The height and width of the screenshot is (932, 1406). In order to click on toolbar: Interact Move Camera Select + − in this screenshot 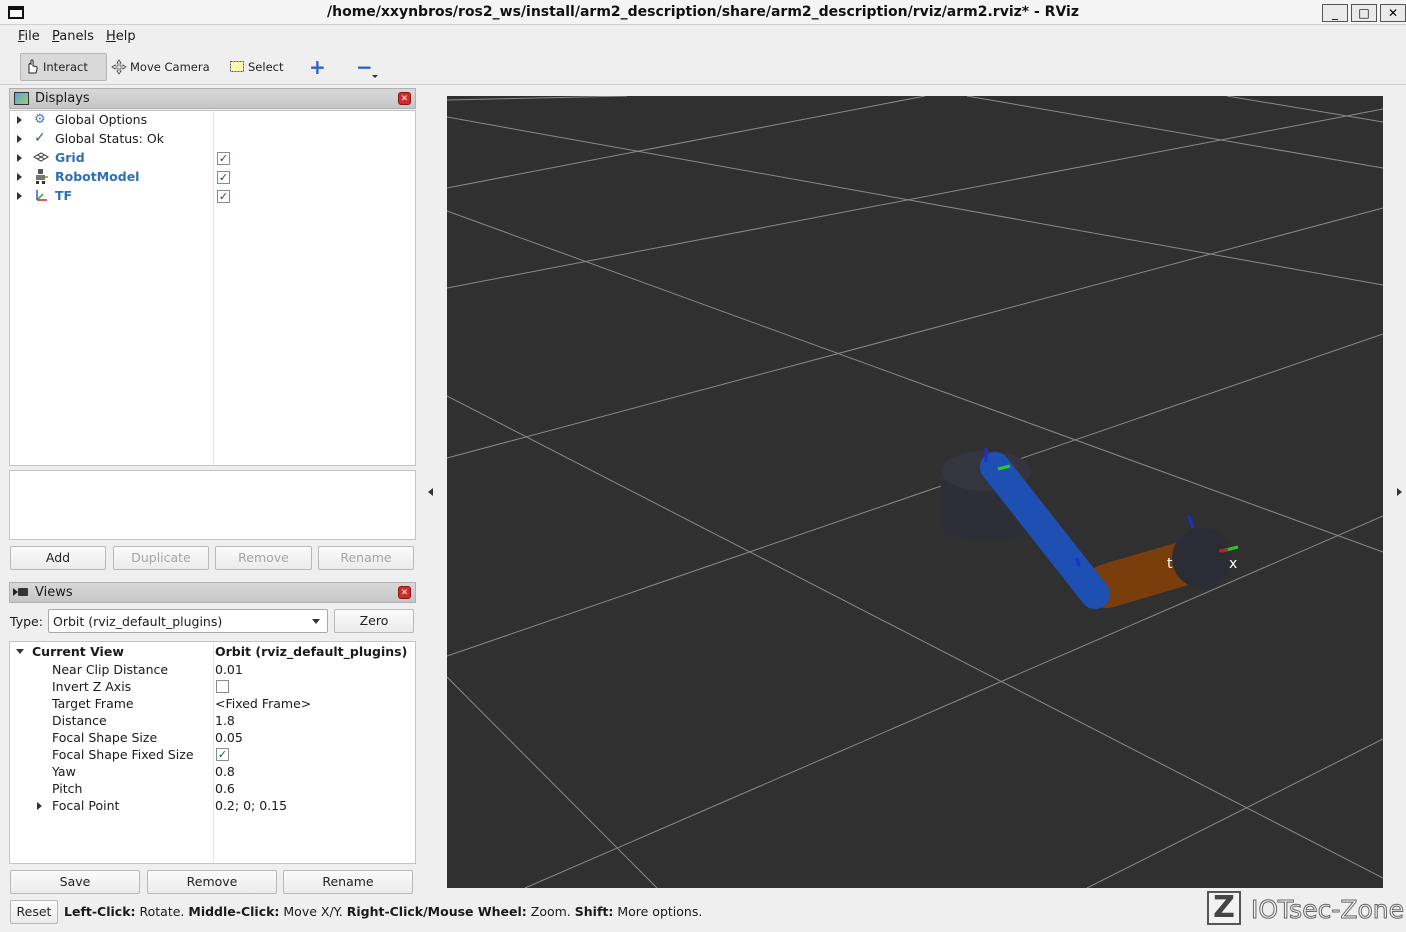, I will do `click(703, 67)`.